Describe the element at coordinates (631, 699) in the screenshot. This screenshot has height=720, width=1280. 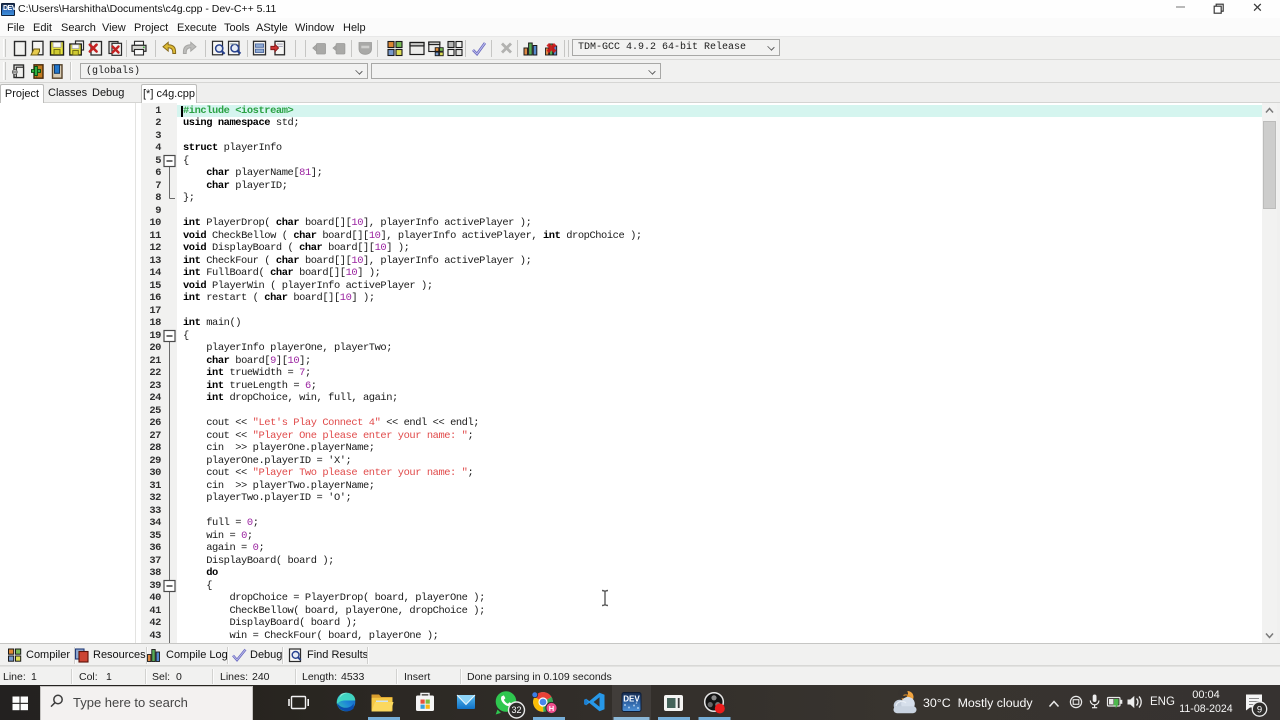
I see `svg-text: DEV` at that location.